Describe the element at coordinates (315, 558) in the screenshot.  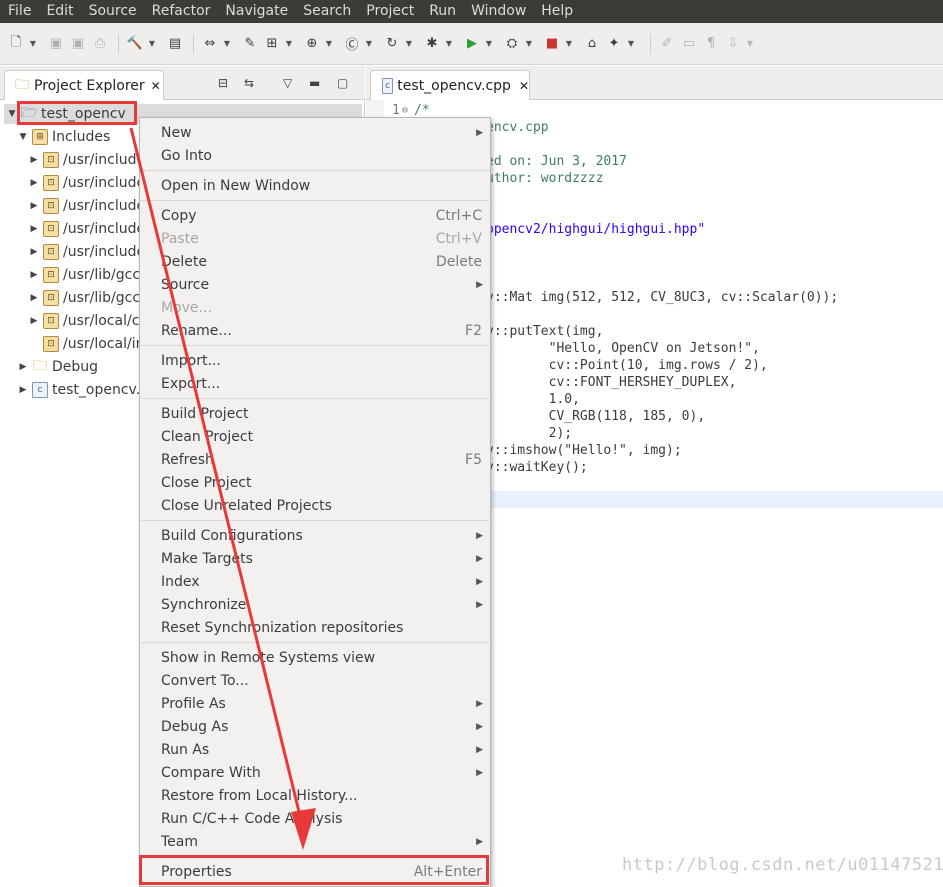
I see `menu-item-make-targets: Make Targets ▶` at that location.